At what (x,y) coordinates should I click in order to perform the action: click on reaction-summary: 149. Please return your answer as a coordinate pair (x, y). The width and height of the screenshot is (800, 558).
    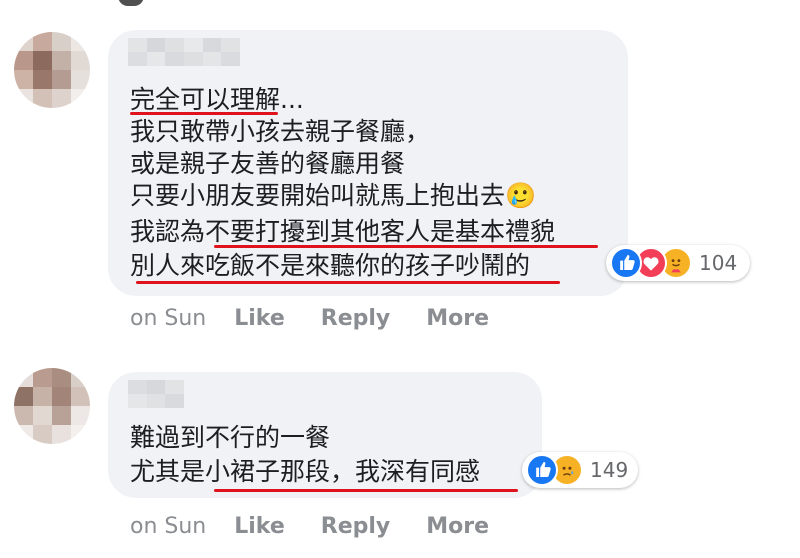
    Looking at the image, I should click on (580, 470).